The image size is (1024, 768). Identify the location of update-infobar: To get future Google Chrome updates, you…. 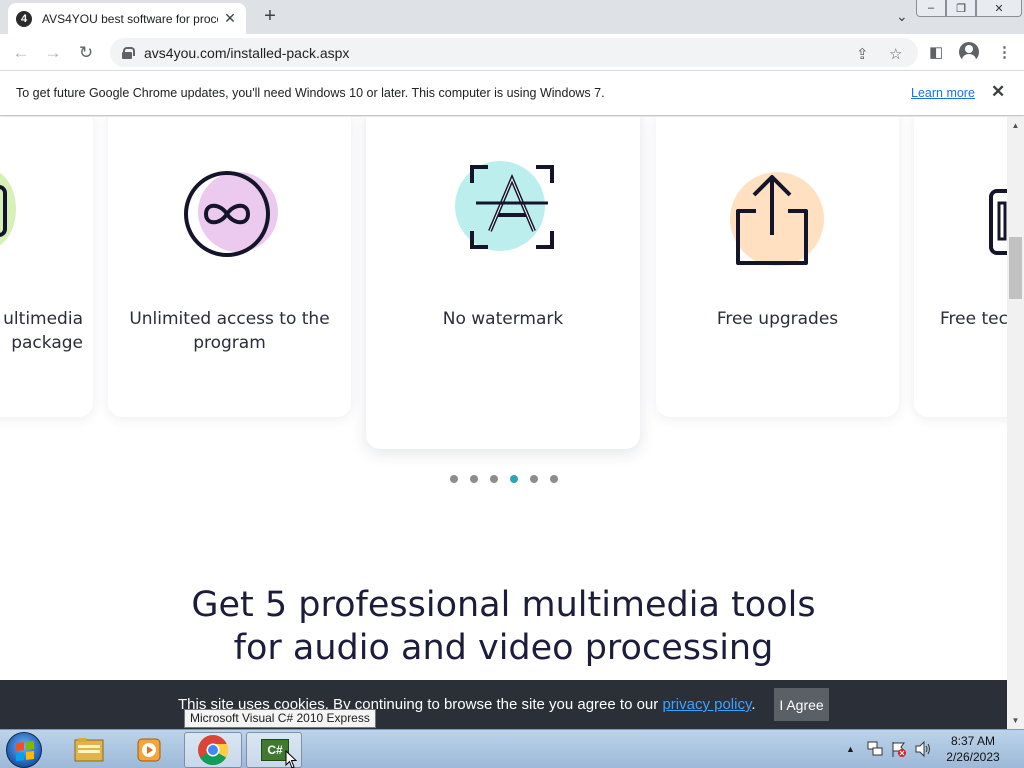
(512, 93).